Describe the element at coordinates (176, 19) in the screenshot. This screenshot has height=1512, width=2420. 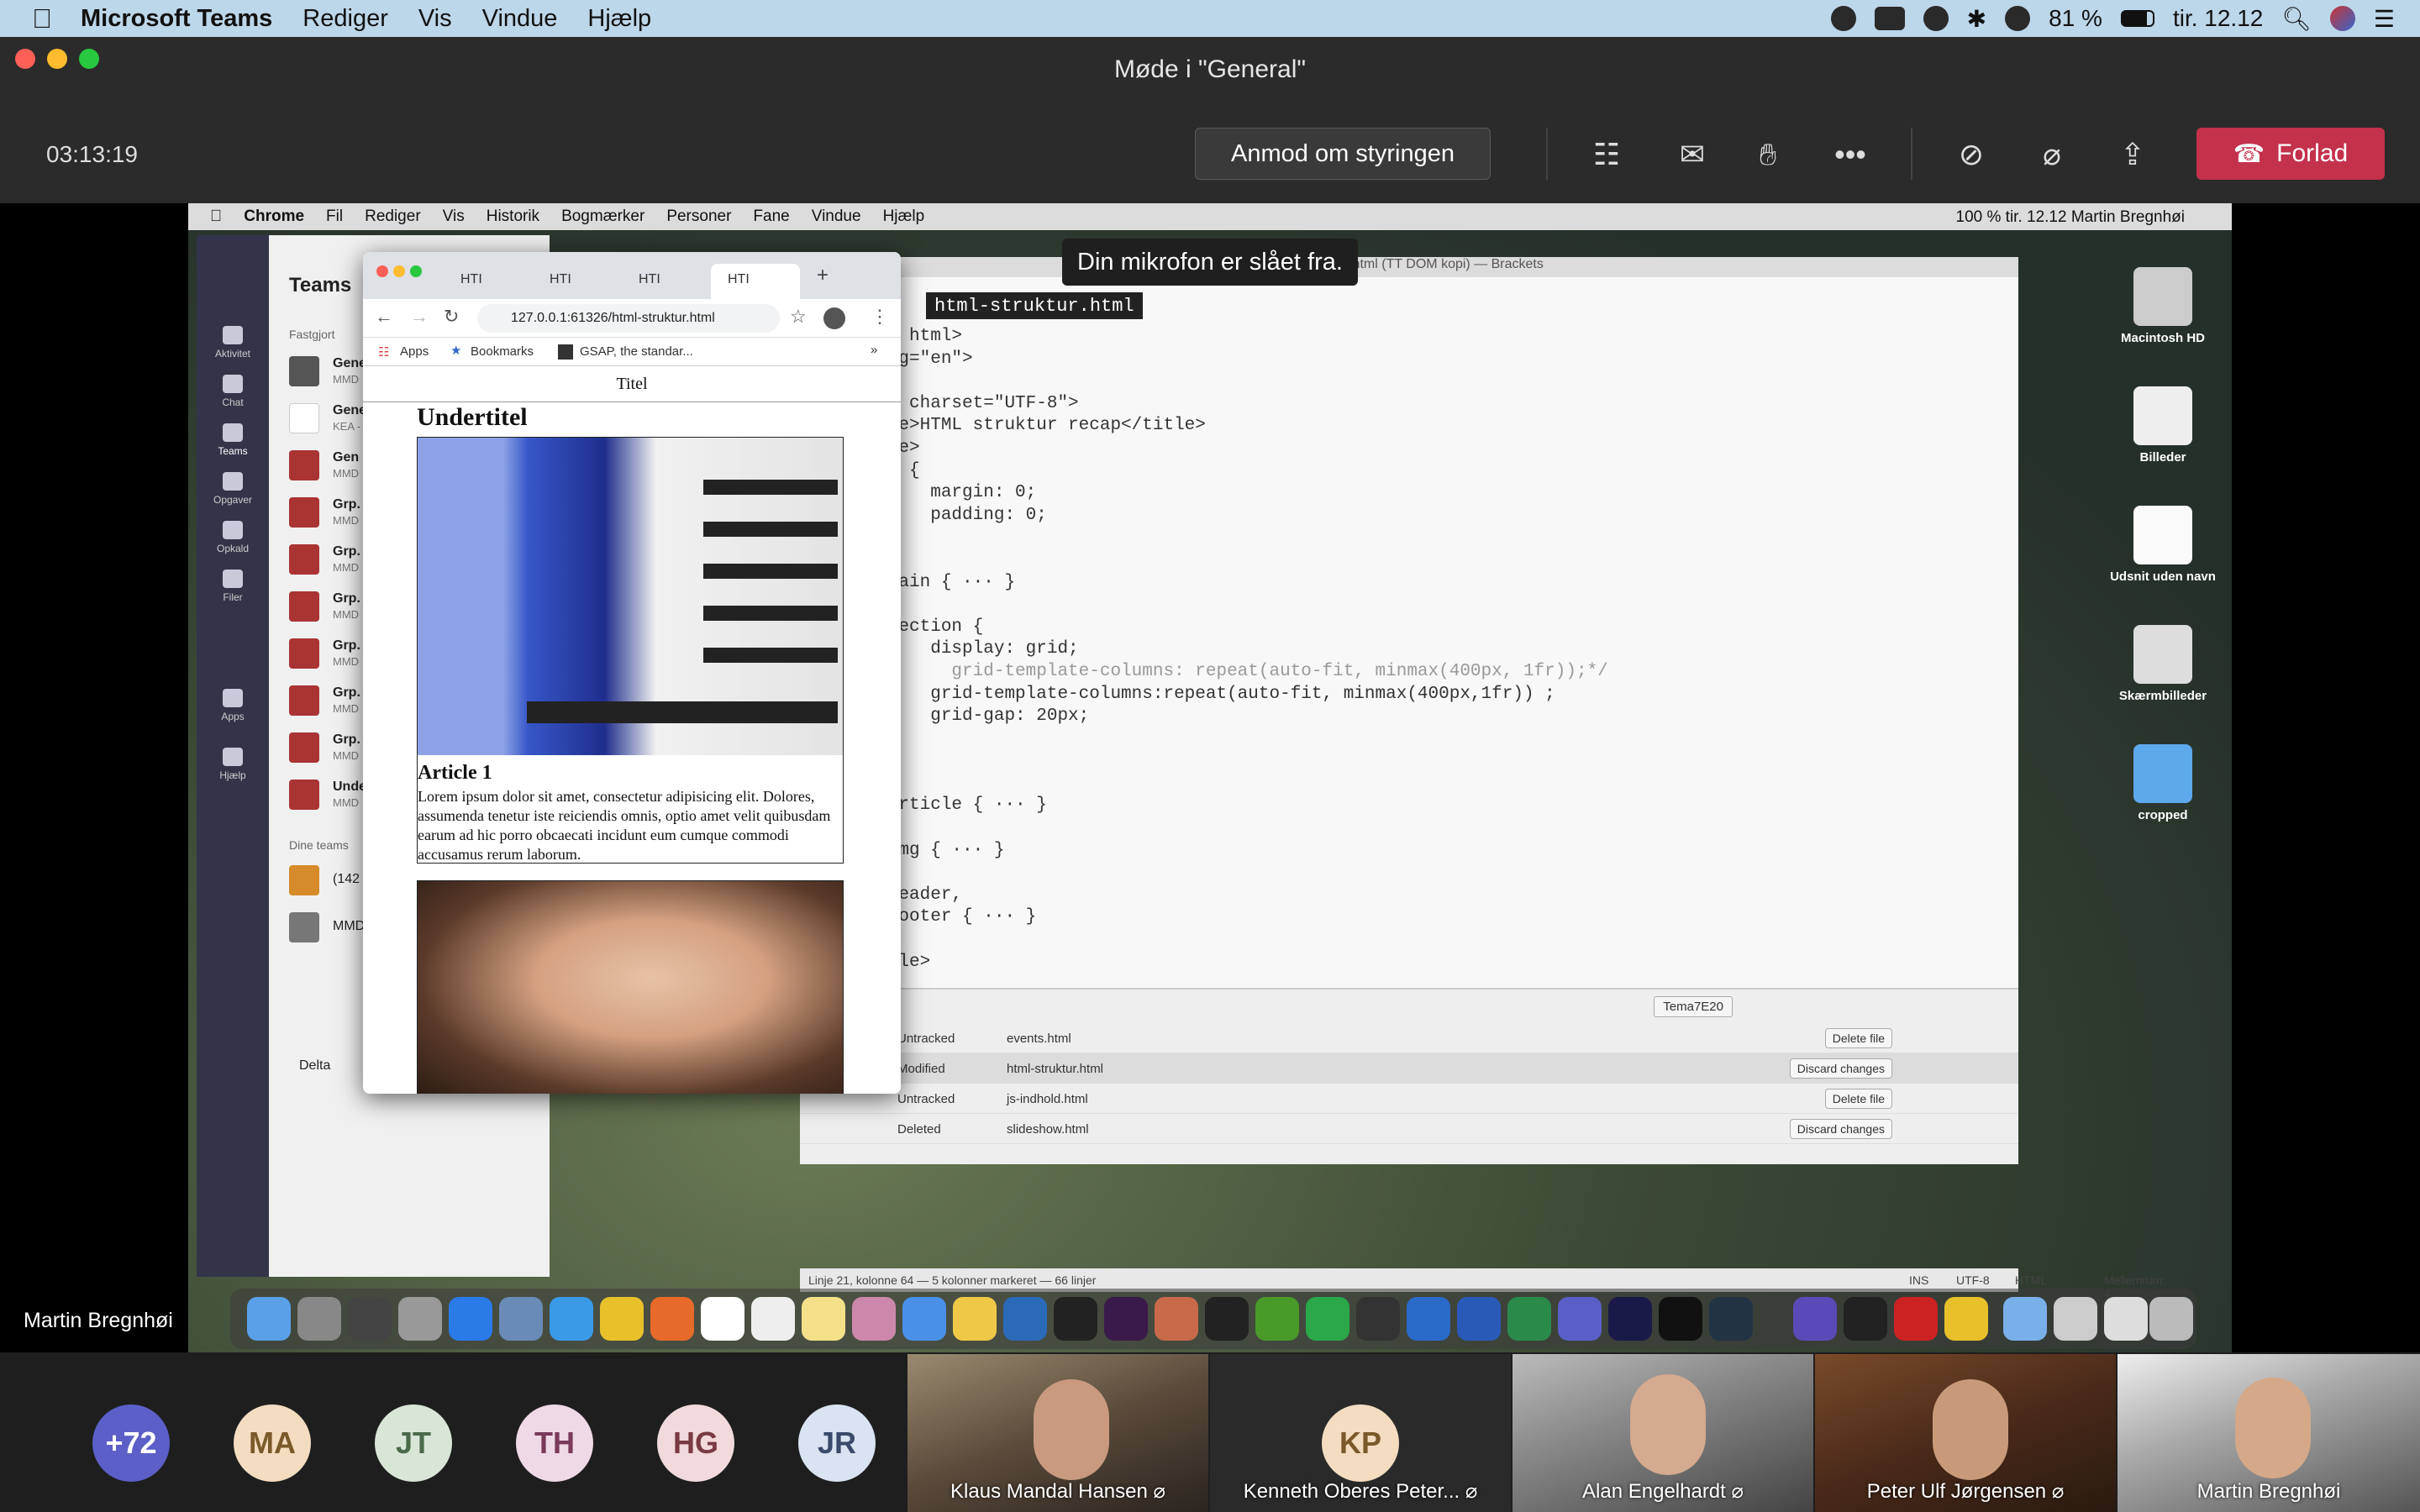
I see `menu-app-name: Microsoft Teams` at that location.